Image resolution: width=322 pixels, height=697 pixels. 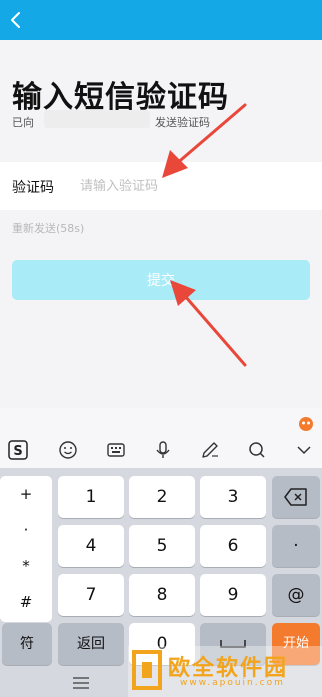 What do you see at coordinates (27, 644) in the screenshot?
I see `symbols-key: 符` at bounding box center [27, 644].